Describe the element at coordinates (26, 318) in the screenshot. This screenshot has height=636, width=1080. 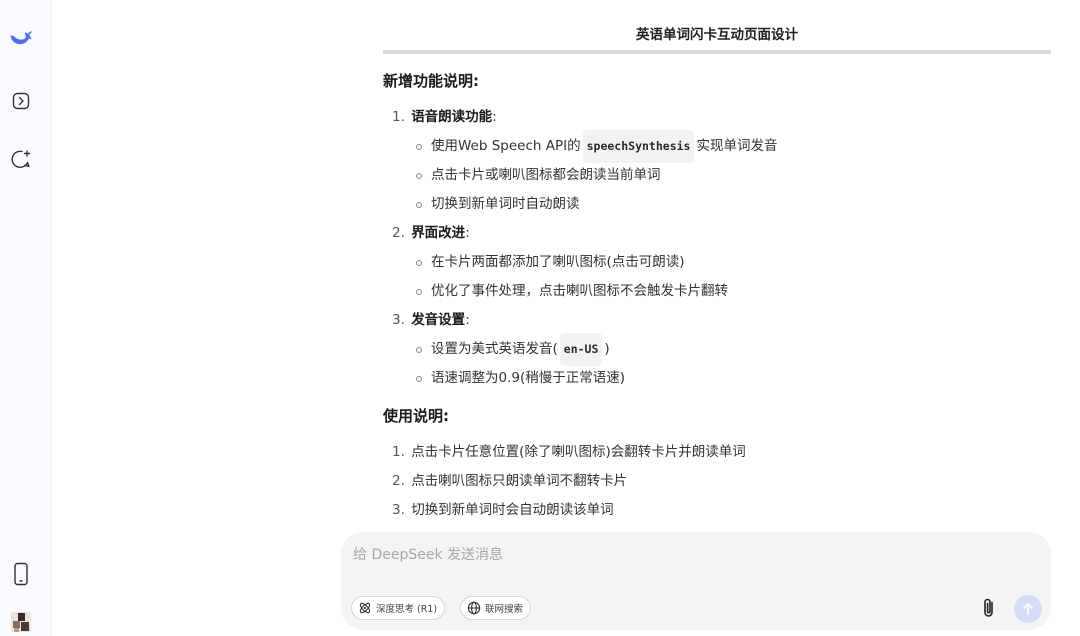
I see `sidebar` at that location.